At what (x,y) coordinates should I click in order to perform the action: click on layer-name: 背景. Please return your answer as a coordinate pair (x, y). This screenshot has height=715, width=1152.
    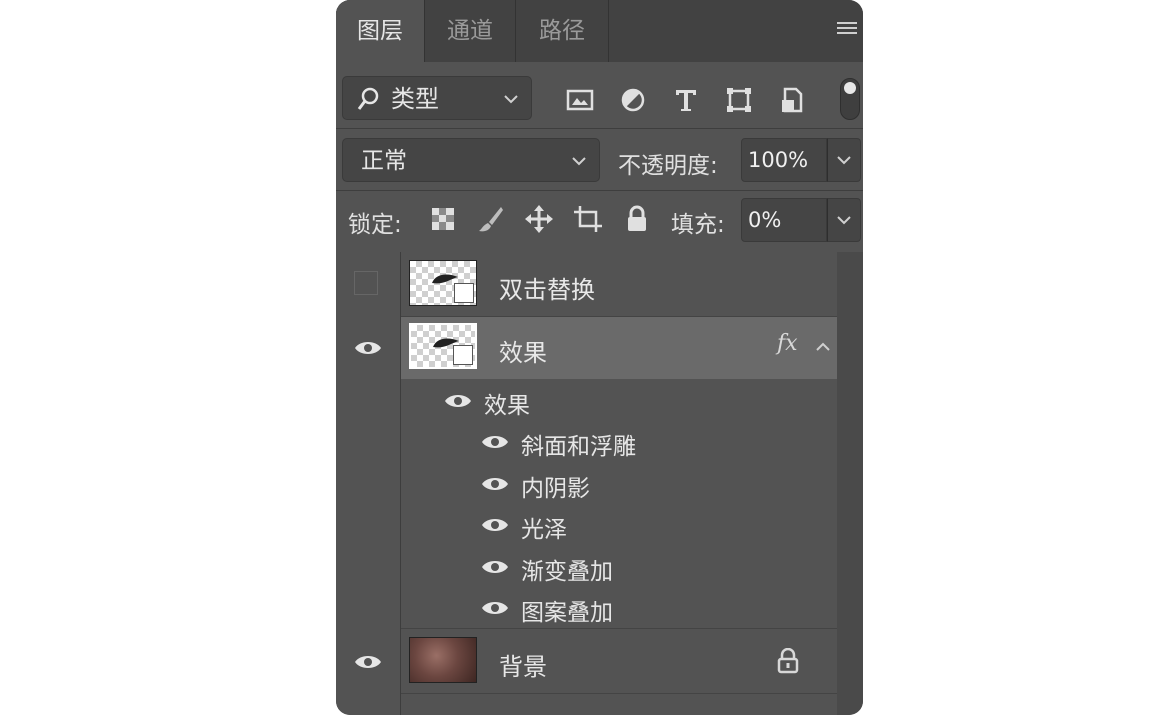
    Looking at the image, I should click on (523, 664).